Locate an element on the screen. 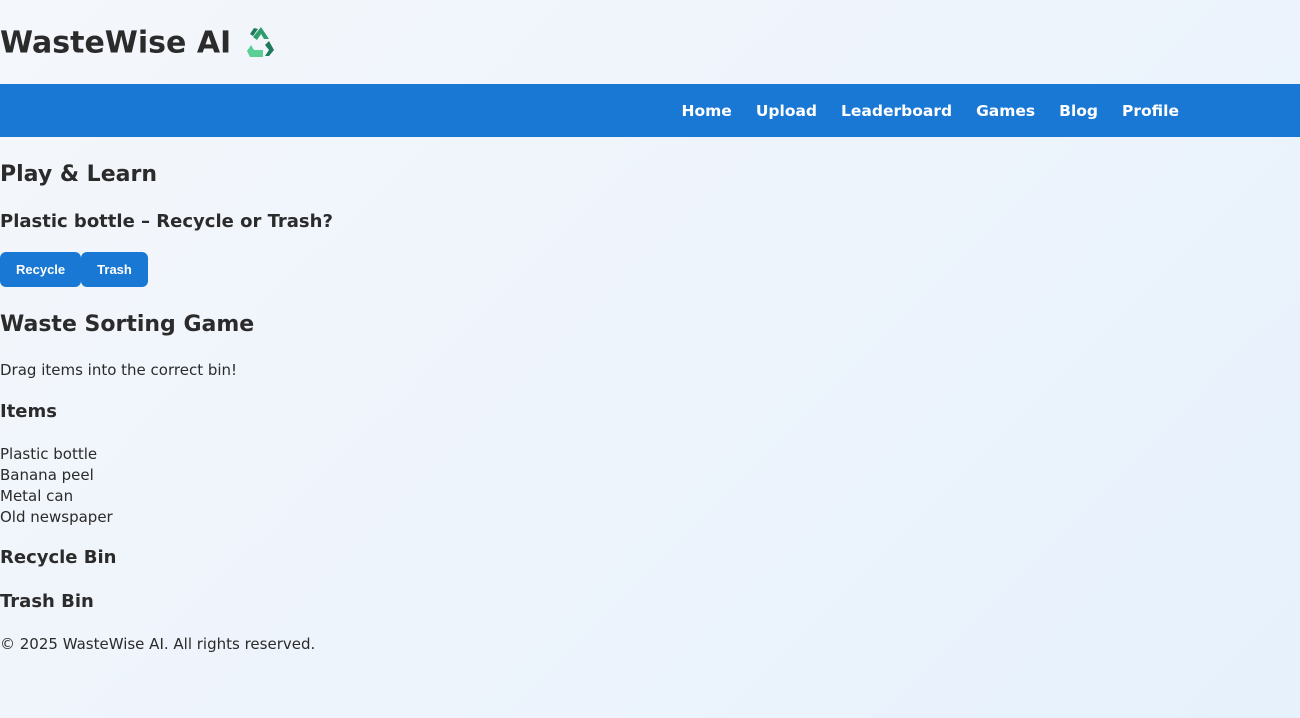 This screenshot has height=718, width=1300. nav-leaderboard: Leaderboard is located at coordinates (896, 111).